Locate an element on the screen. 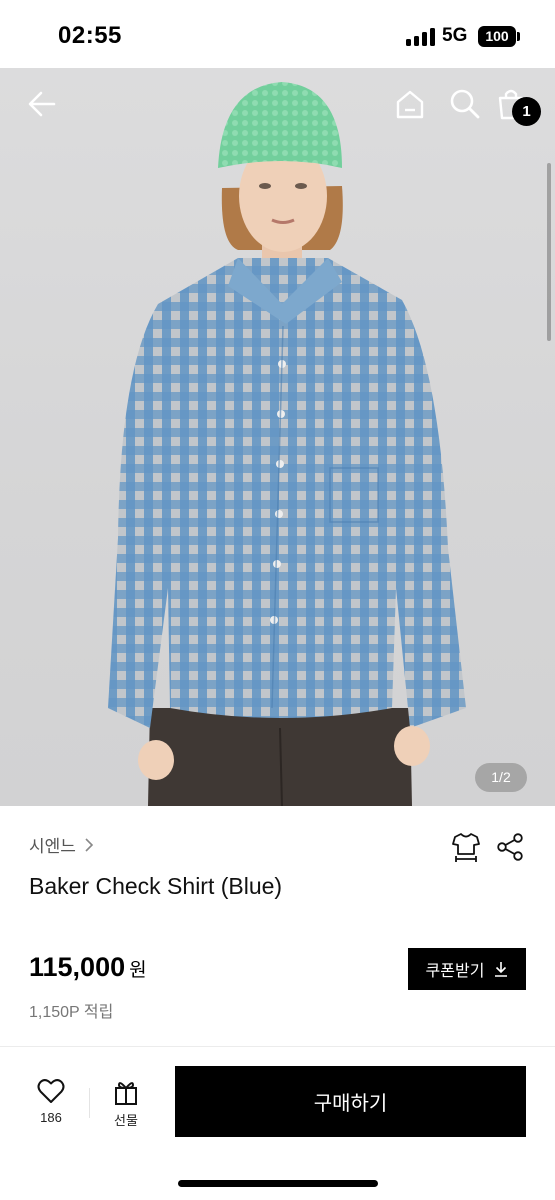 The width and height of the screenshot is (555, 1200). brand-name: 시엔느 is located at coordinates (52, 846).